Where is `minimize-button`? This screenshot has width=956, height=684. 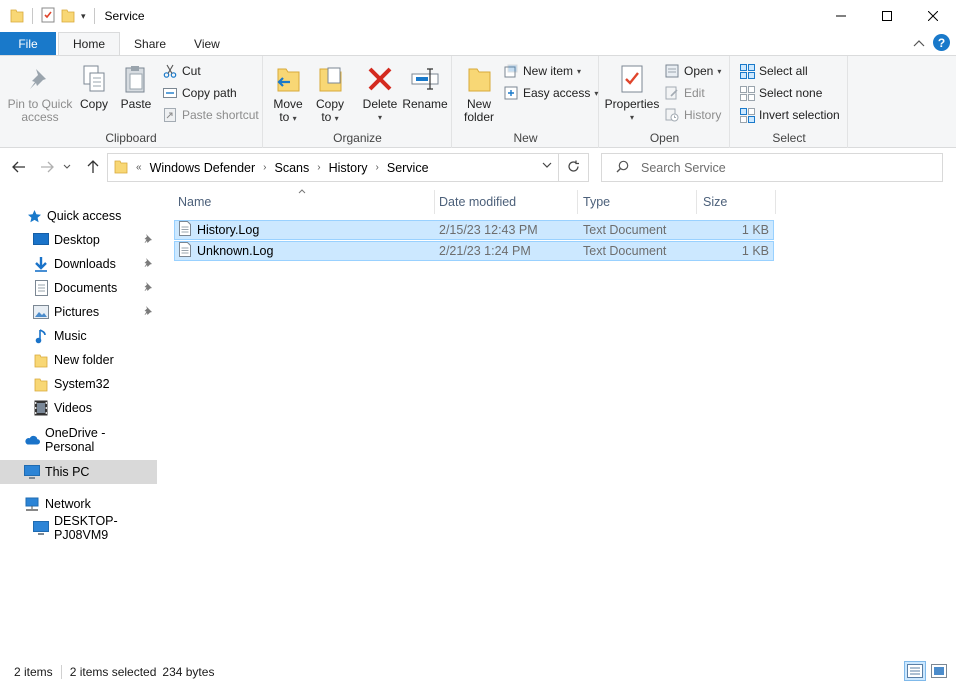 minimize-button is located at coordinates (841, 16).